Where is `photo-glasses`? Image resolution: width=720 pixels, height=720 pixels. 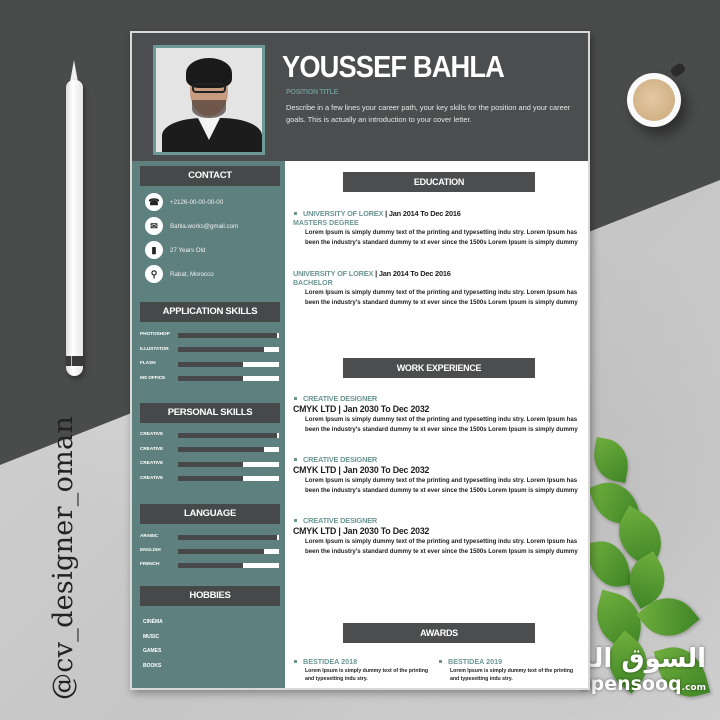
photo-glasses is located at coordinates (209, 88).